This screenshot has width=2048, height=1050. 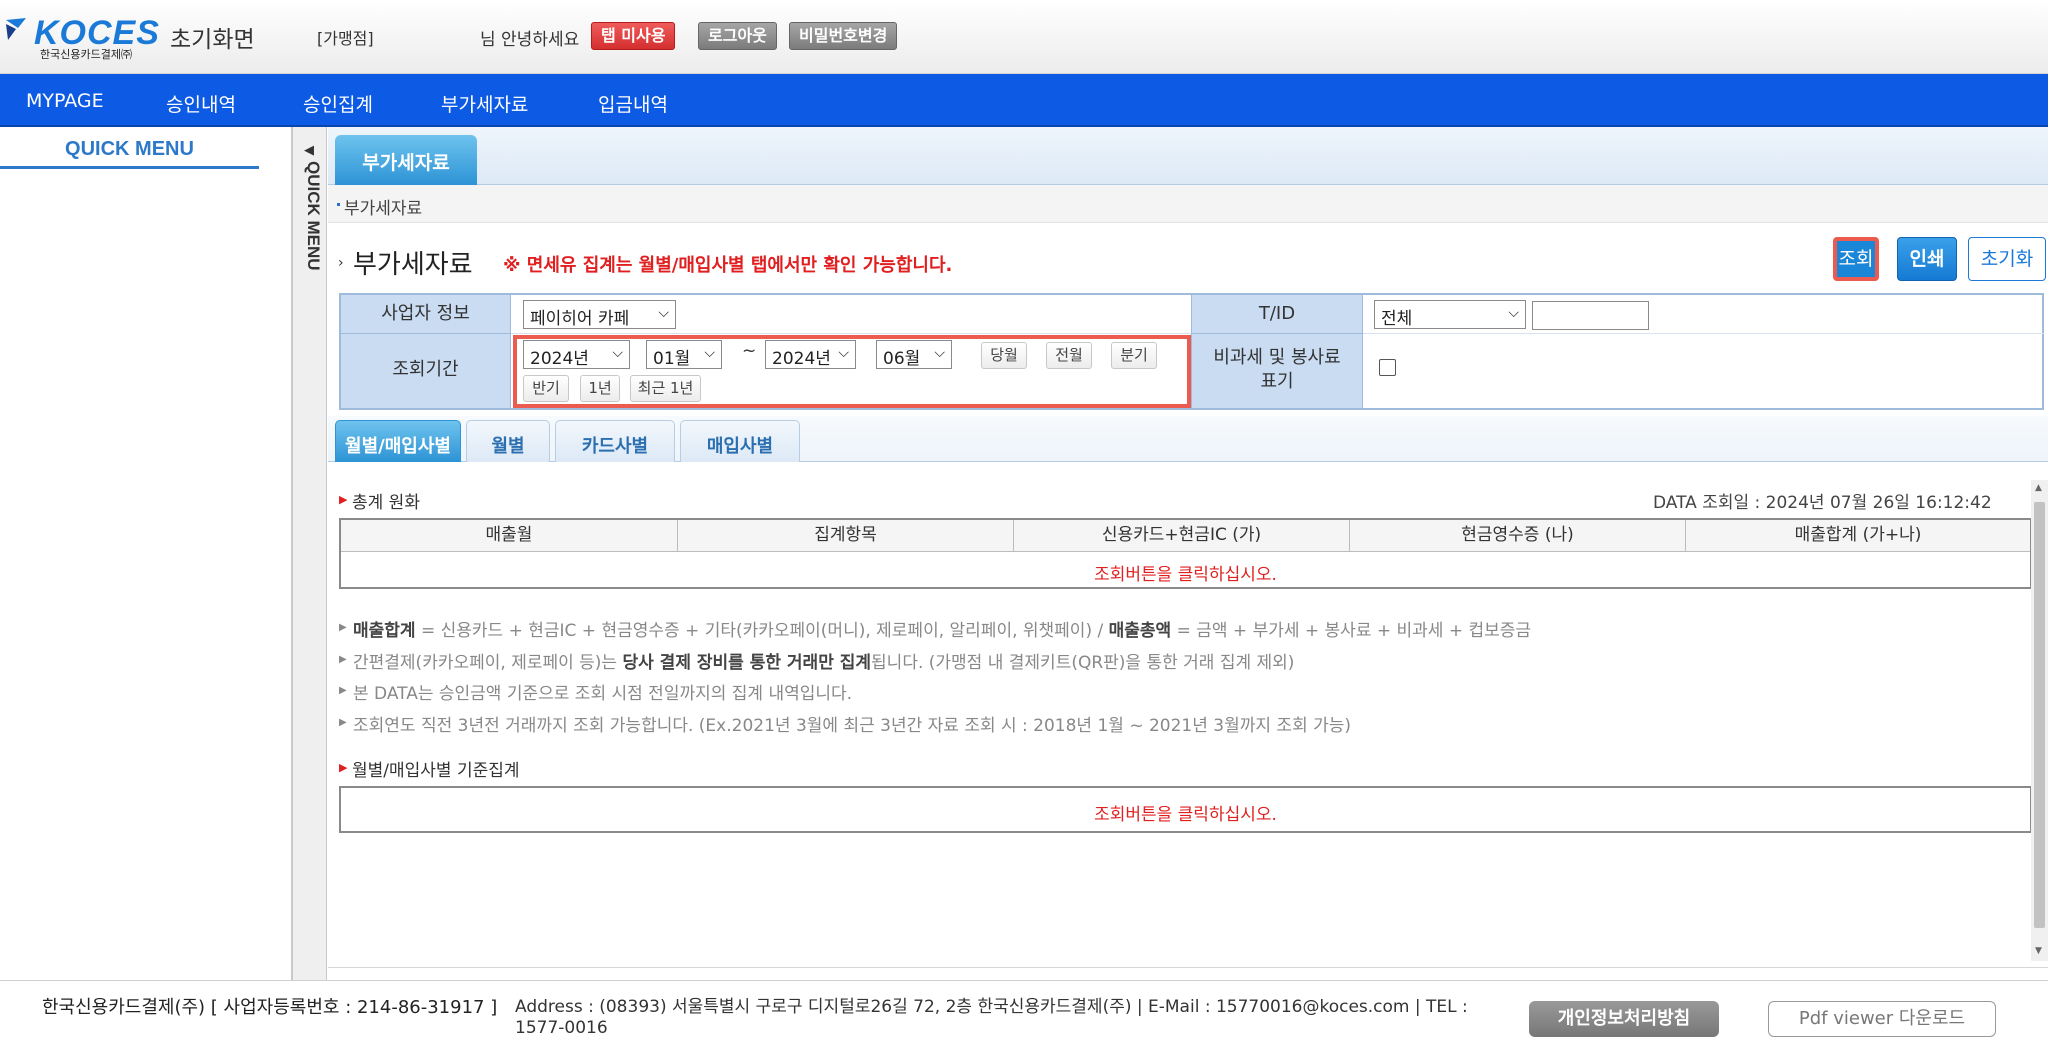 I want to click on collapse-left-icon: ◀, so click(x=309, y=150).